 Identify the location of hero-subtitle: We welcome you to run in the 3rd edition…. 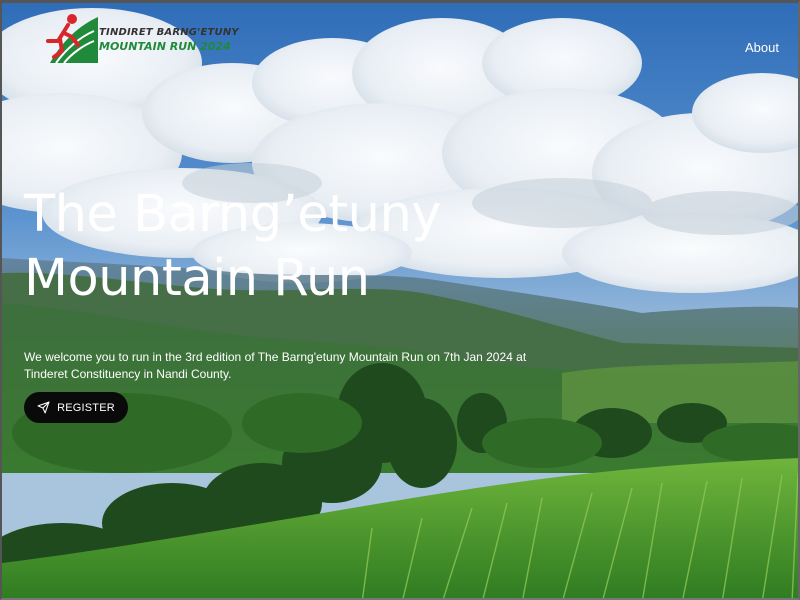
(275, 365).